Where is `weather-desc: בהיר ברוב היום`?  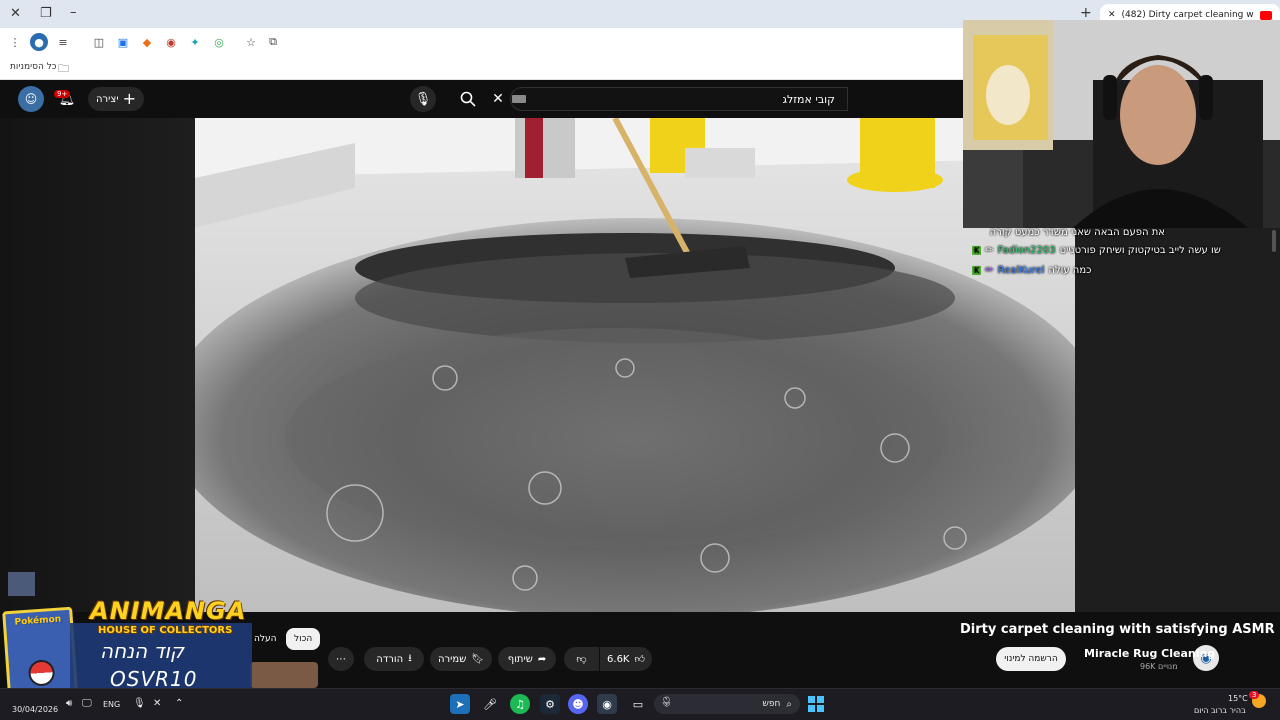
weather-desc: בהיר ברוב היום is located at coordinates (1220, 710).